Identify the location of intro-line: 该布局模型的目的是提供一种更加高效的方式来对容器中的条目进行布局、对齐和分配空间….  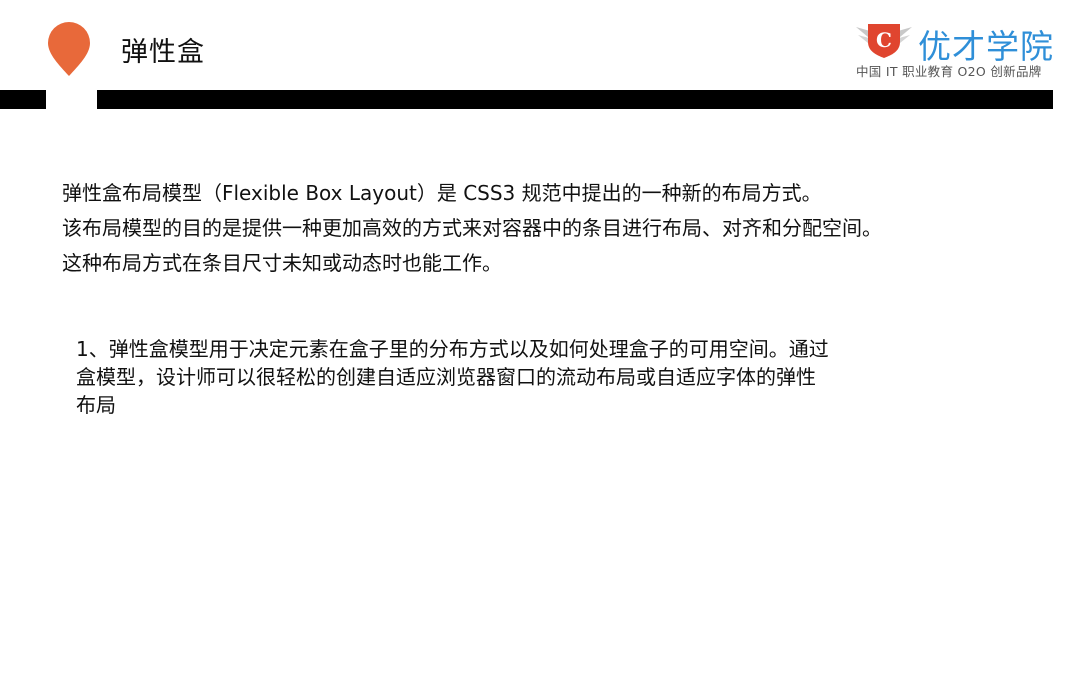
(472, 228).